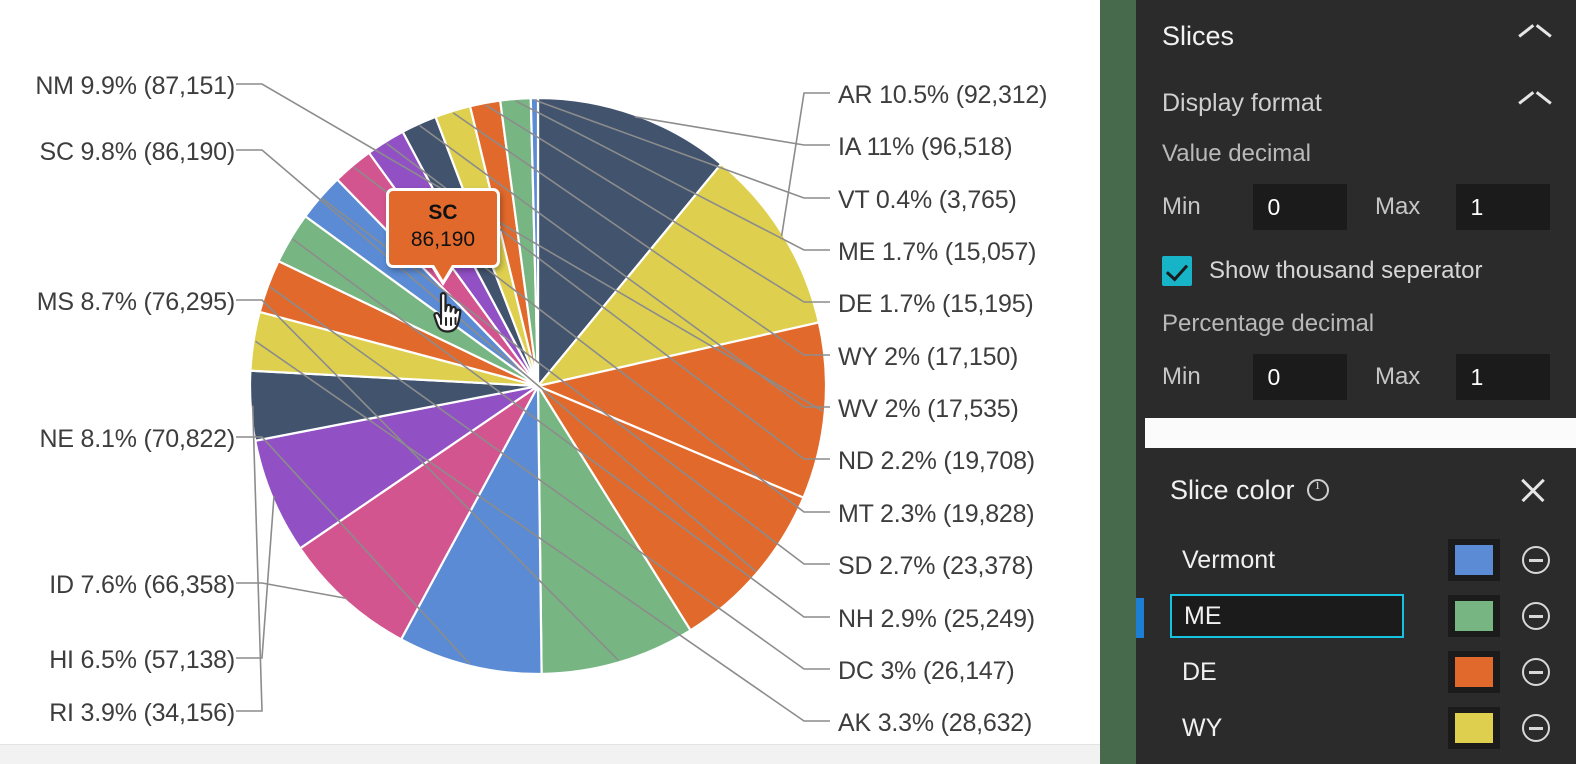  Describe the element at coordinates (142, 713) in the screenshot. I see `pie-label-ri: RI 3.9% (34,156)` at that location.